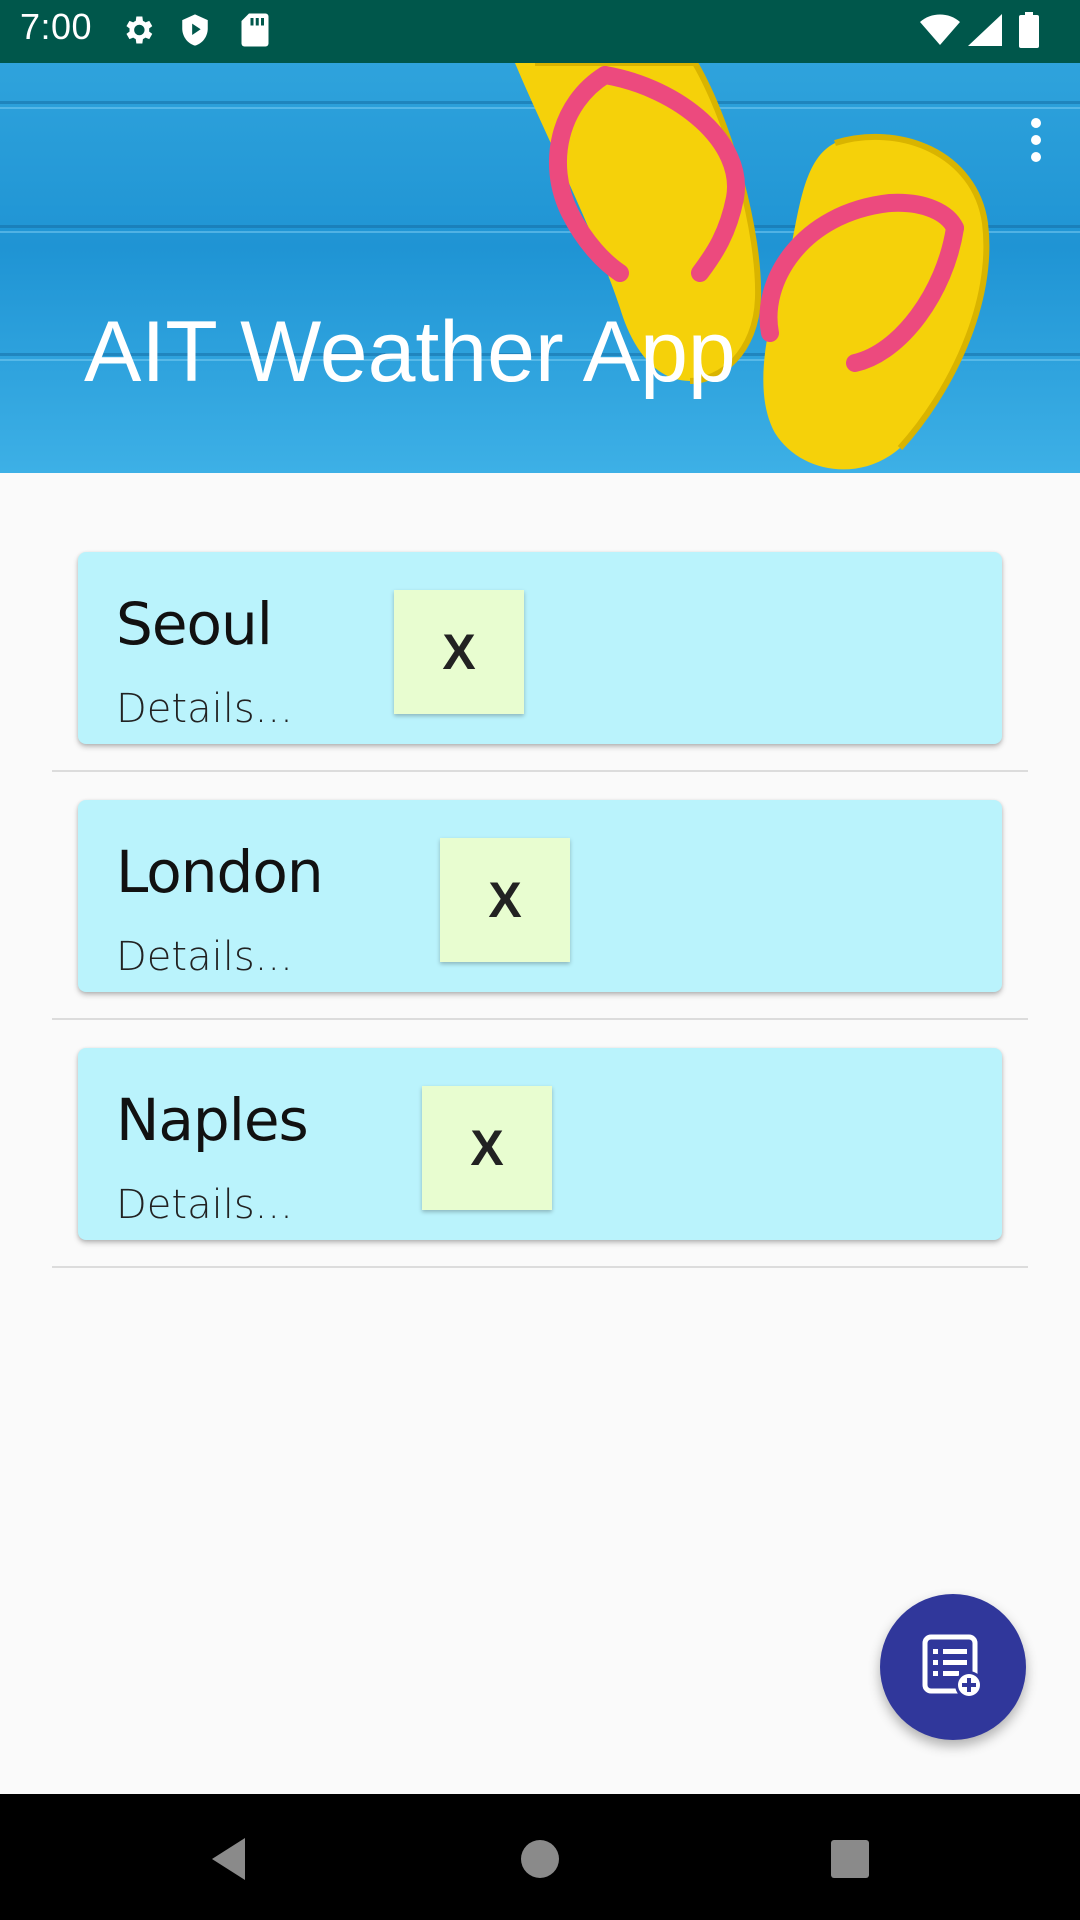  What do you see at coordinates (194, 624) in the screenshot?
I see `city-name: Seoul` at bounding box center [194, 624].